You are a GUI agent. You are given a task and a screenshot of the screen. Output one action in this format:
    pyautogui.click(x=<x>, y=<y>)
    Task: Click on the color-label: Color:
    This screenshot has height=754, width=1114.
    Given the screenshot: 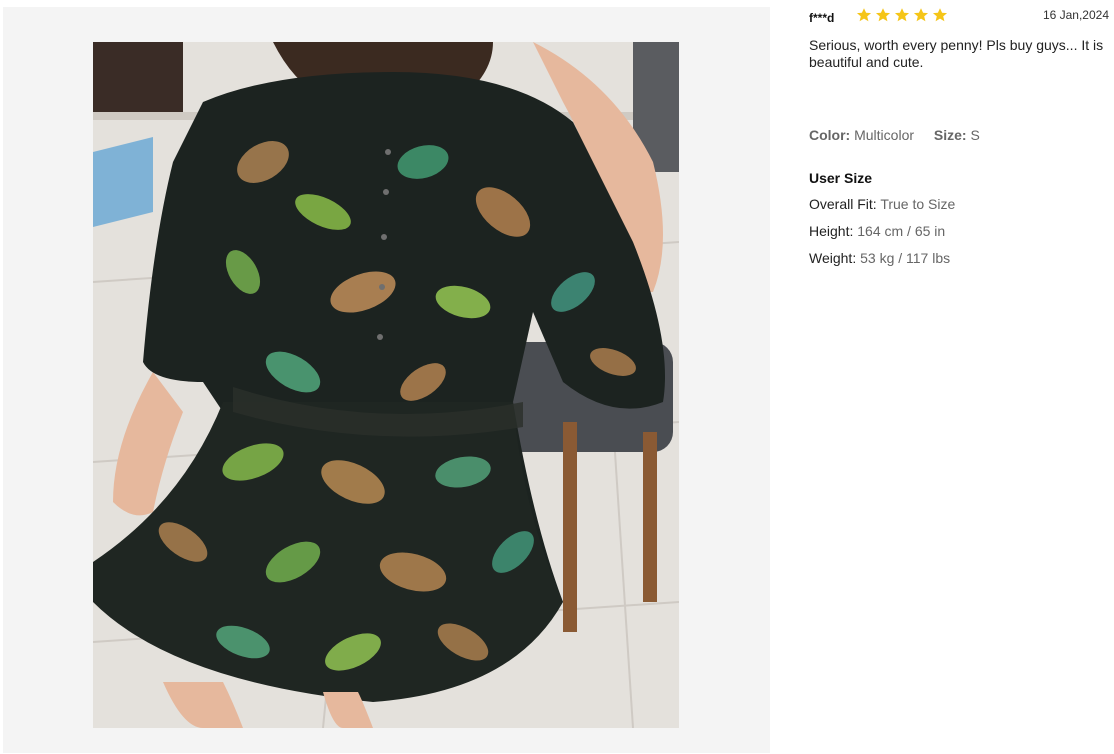 What is the action you would take?
    pyautogui.click(x=830, y=135)
    